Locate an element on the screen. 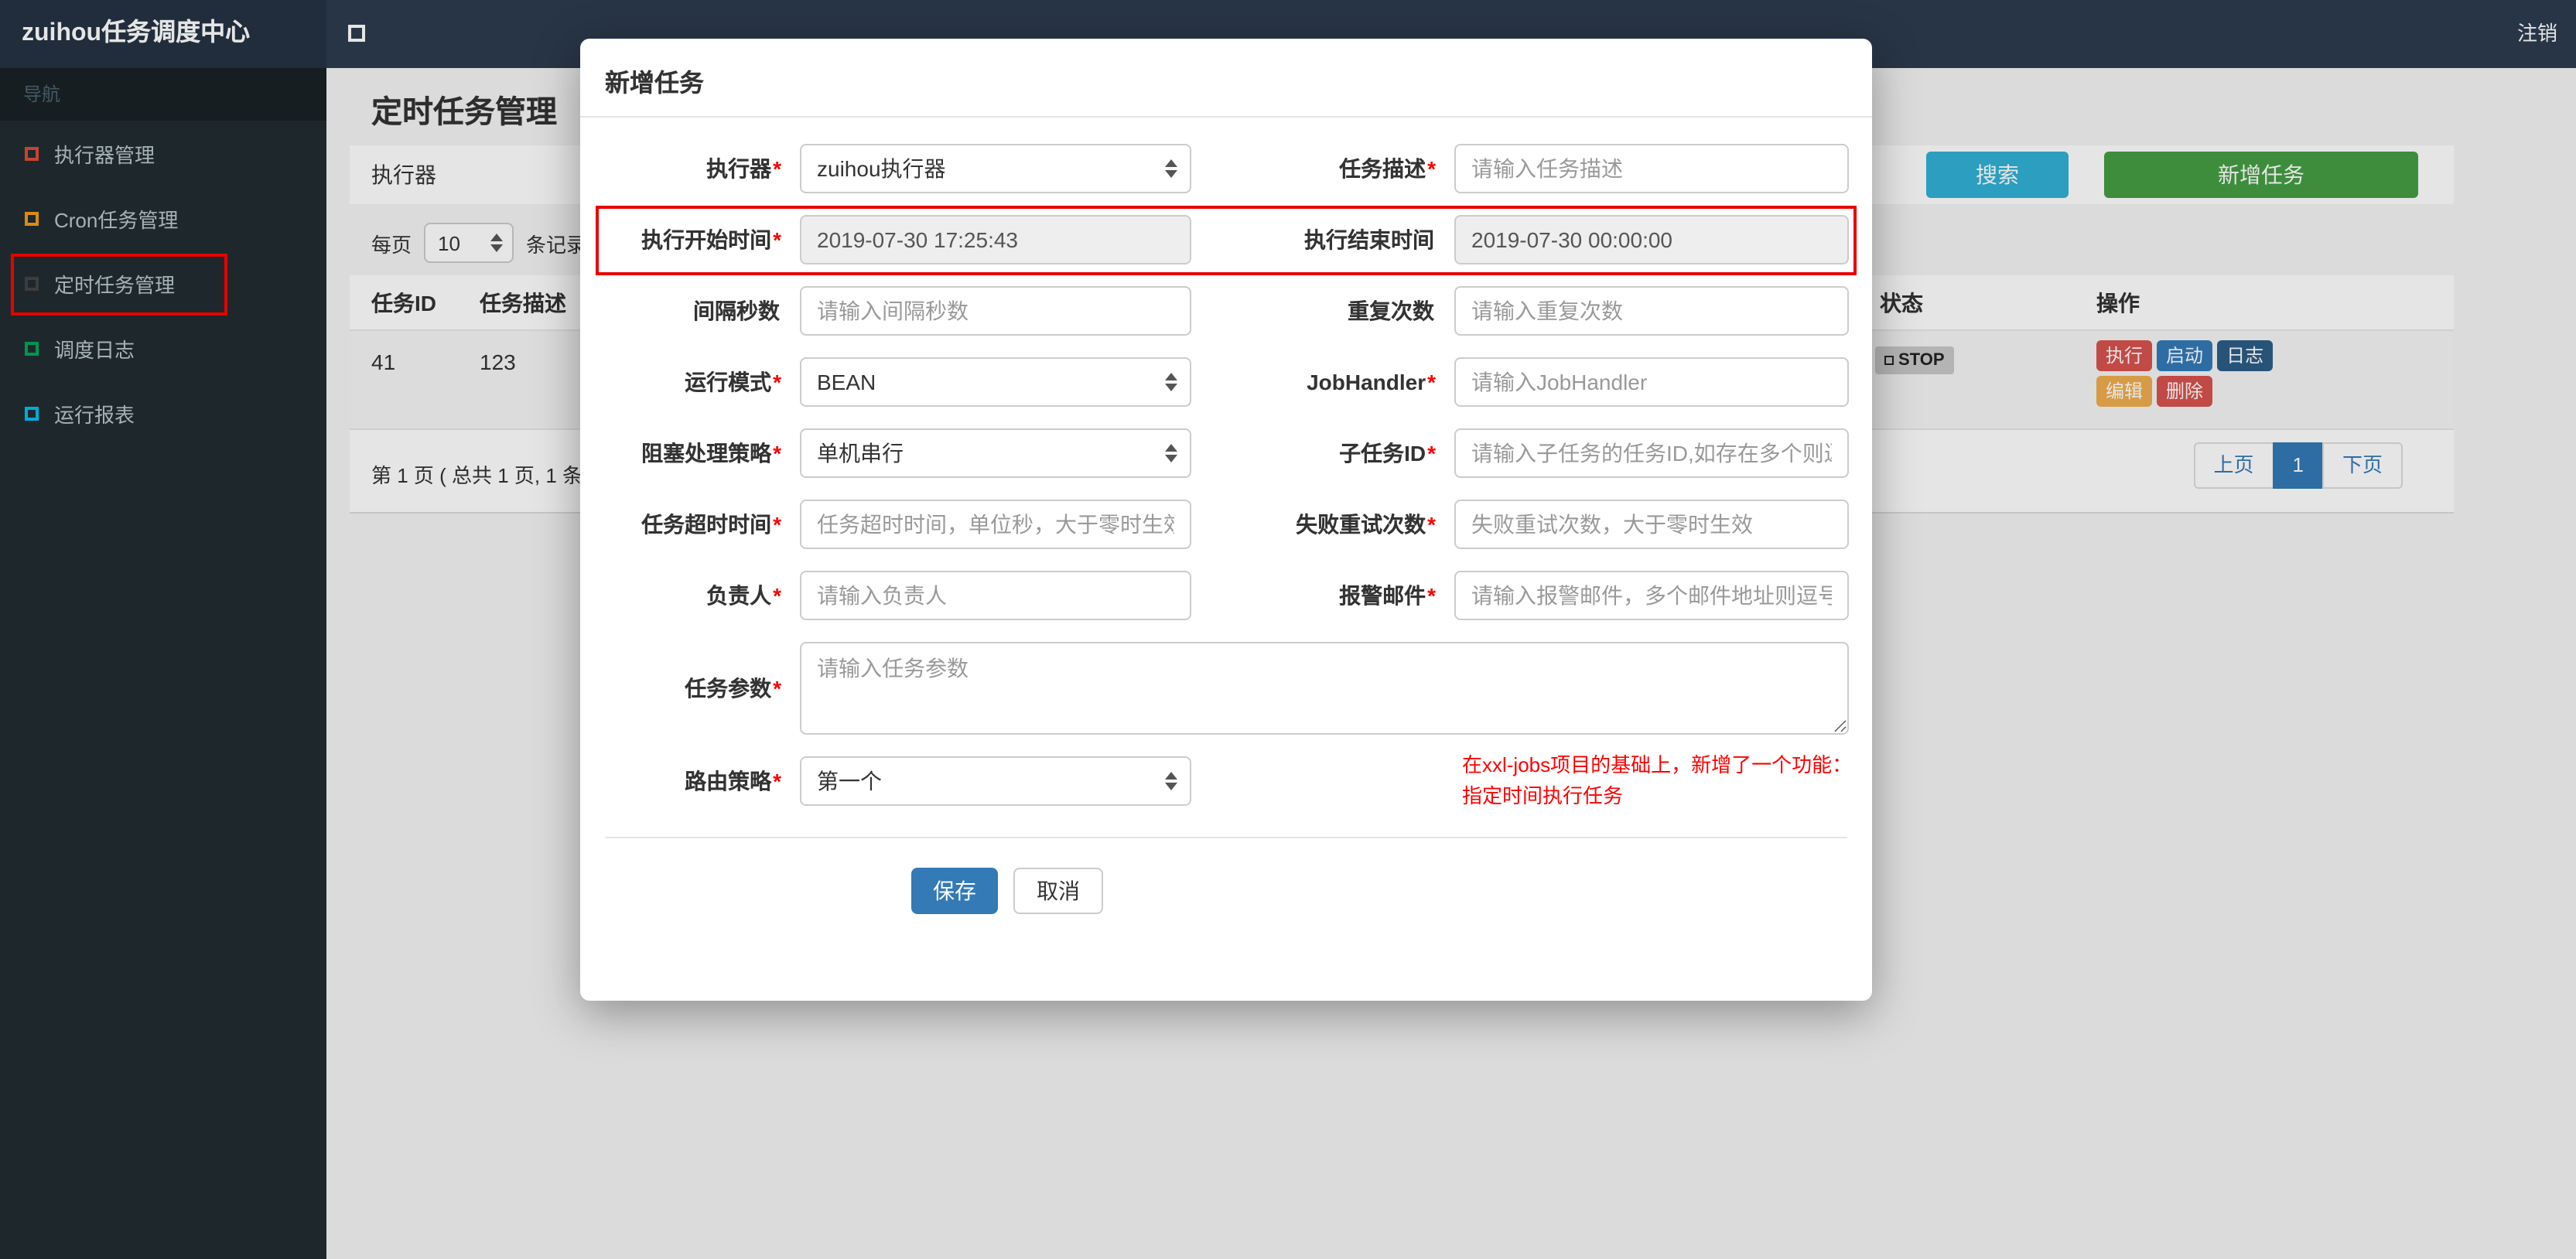 The height and width of the screenshot is (1259, 2576). executor-label: 执行器 * is located at coordinates (743, 169).